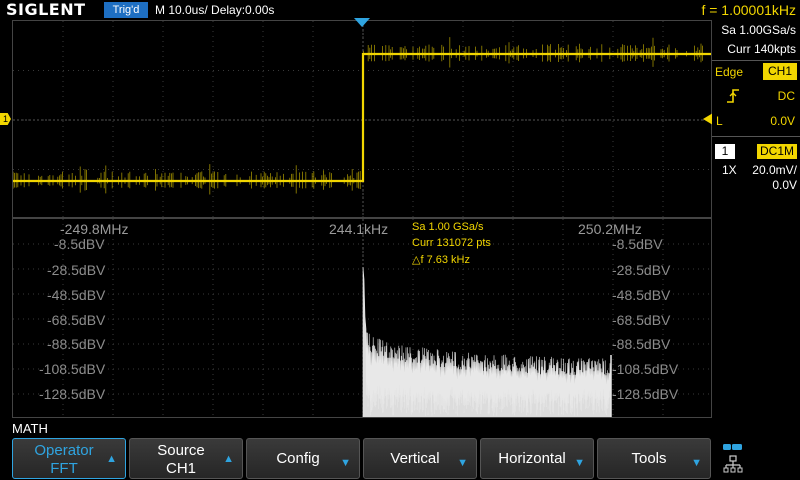 Image resolution: width=800 pixels, height=480 pixels. Describe the element at coordinates (786, 96) in the screenshot. I see `trigger-coupling: DC` at that location.